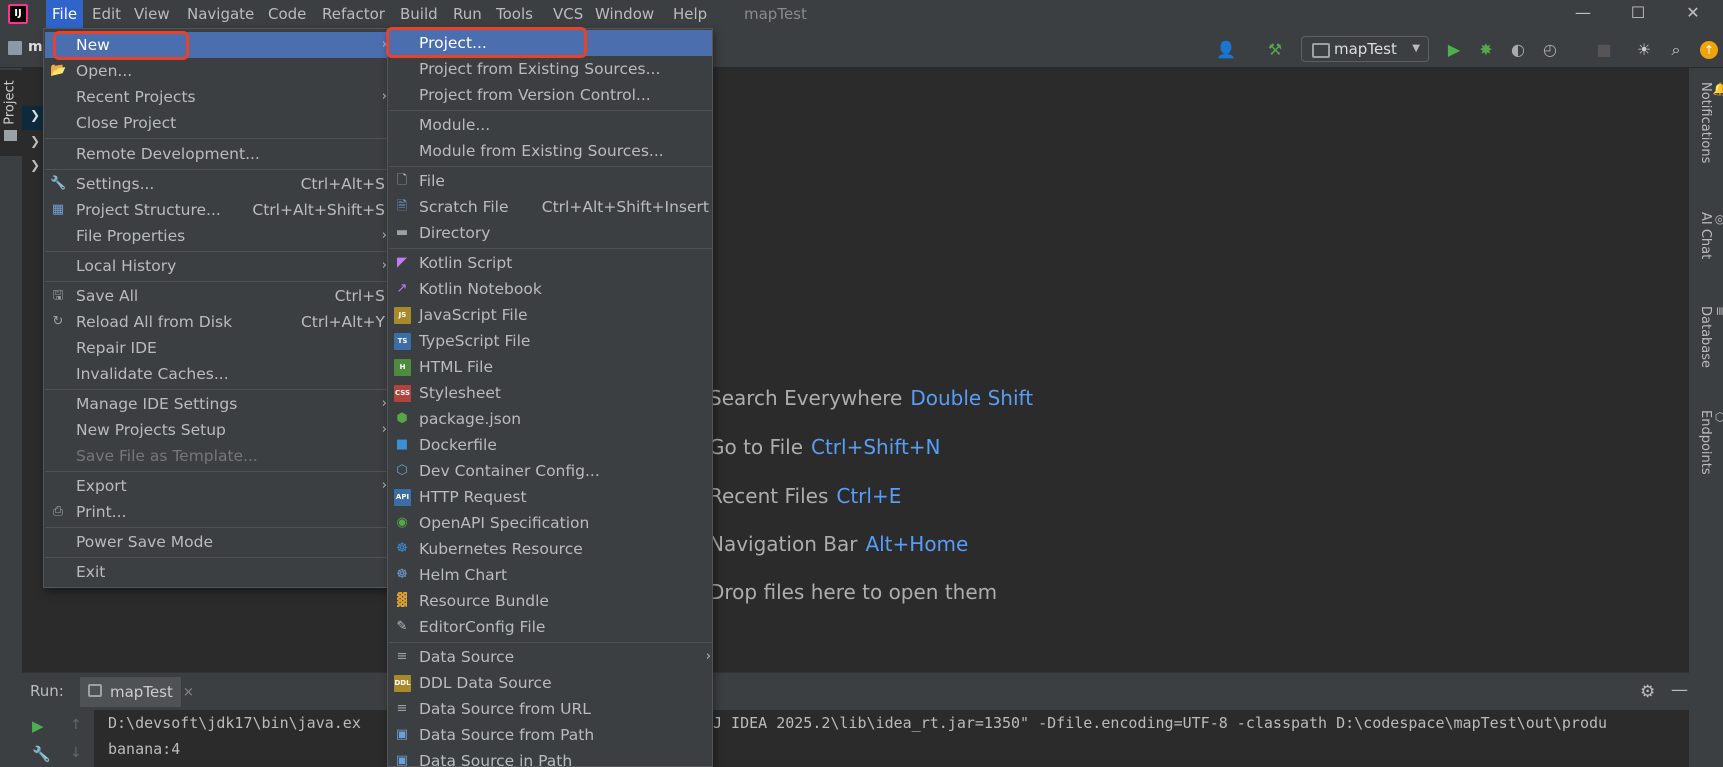  Describe the element at coordinates (188, 692) in the screenshot. I see `close-tab-icon: ×` at that location.